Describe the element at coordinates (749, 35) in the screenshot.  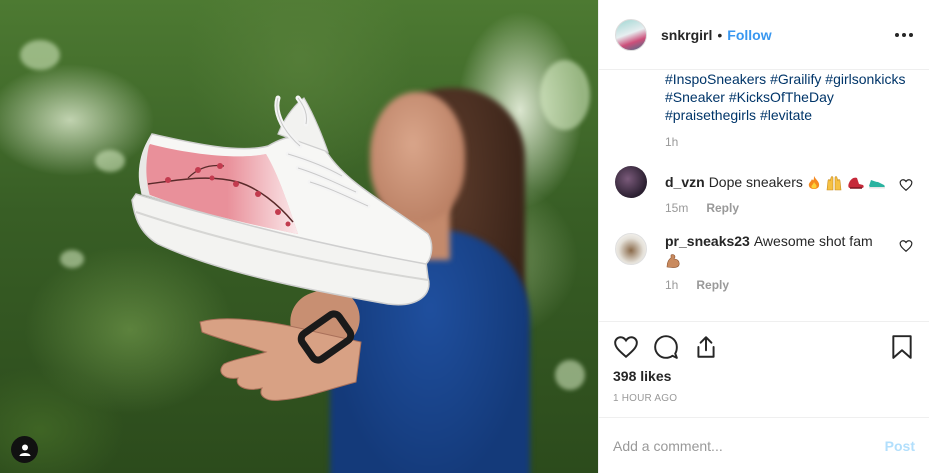
I see `follow-button: Follow` at that location.